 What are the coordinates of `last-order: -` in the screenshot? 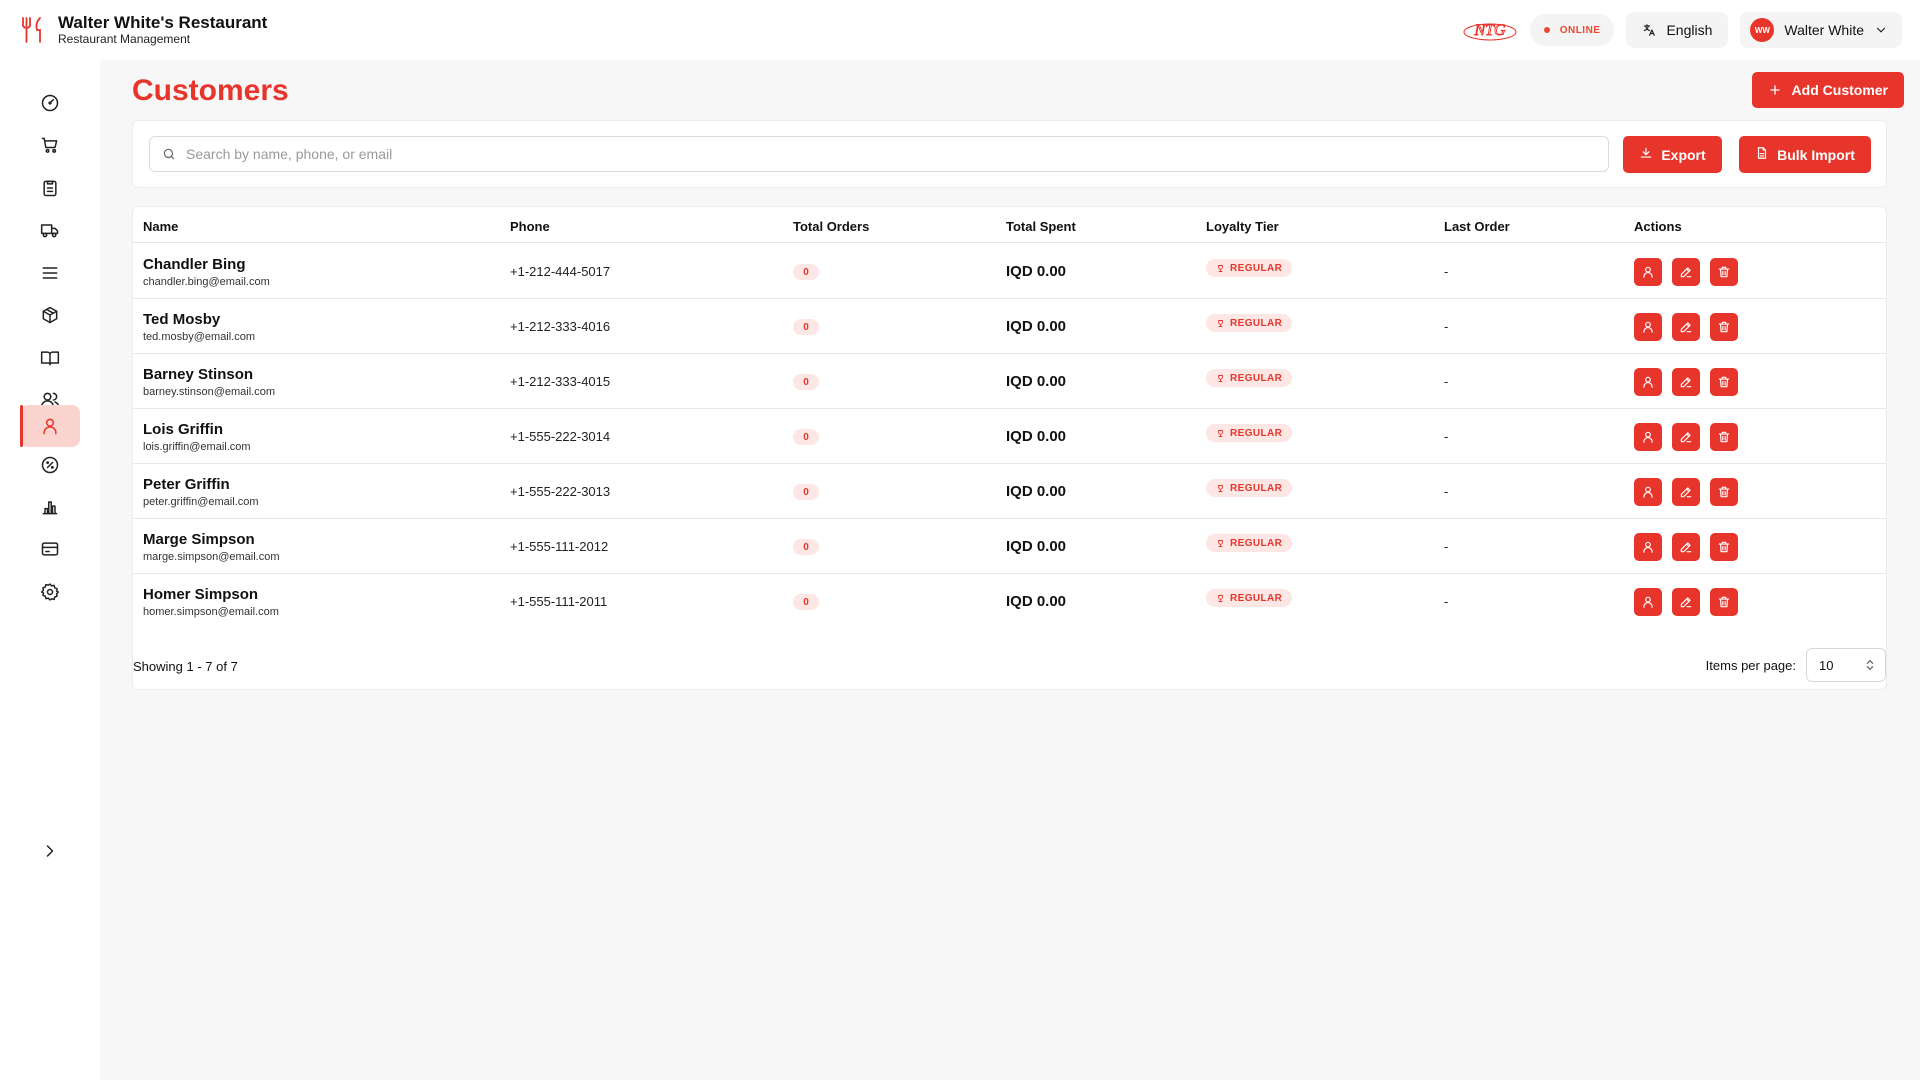 It's located at (1446, 546).